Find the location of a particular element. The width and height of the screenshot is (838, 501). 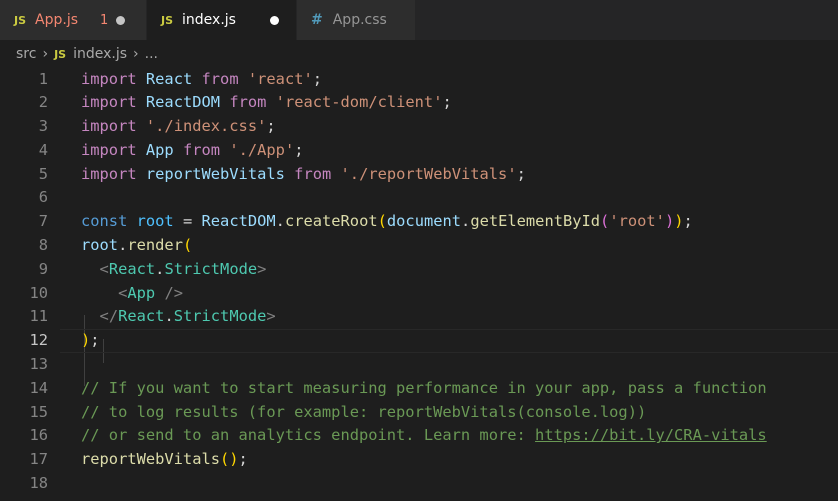

code-token: from is located at coordinates (220, 78).